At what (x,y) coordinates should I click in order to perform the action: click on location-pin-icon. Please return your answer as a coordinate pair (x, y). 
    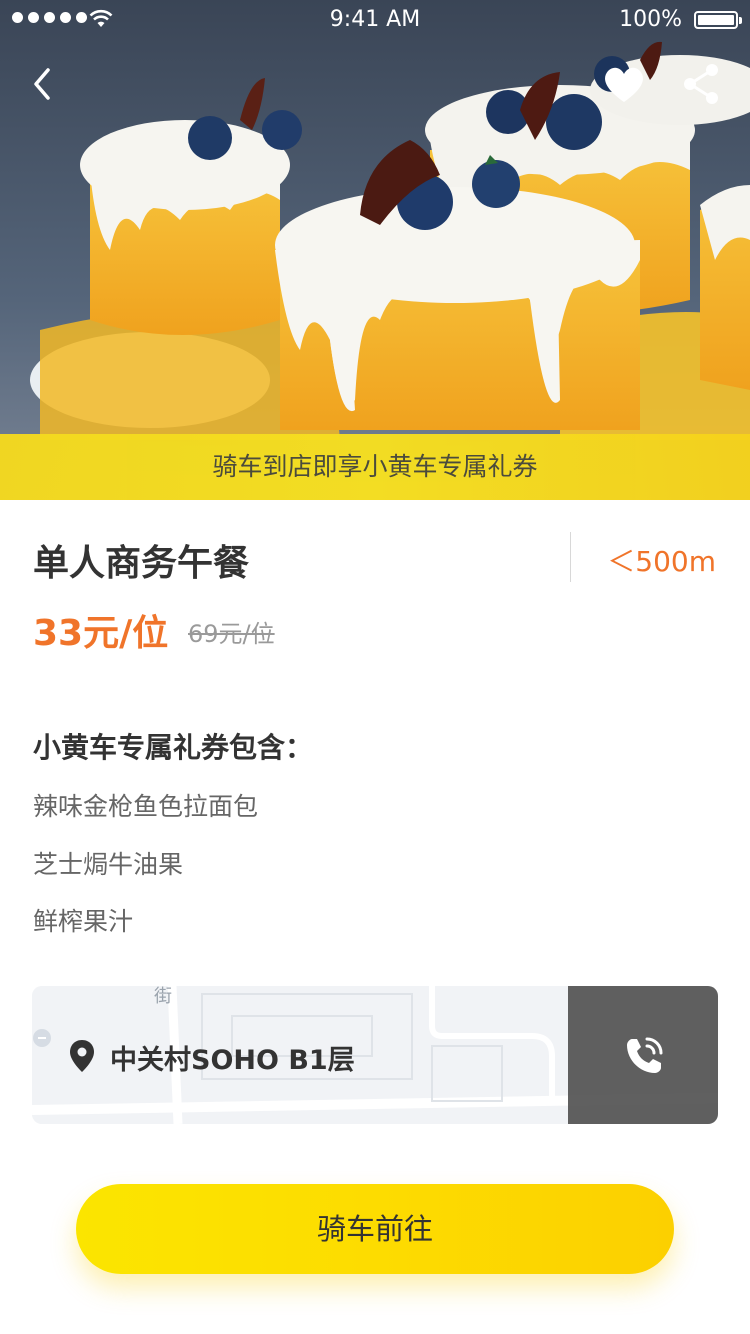
    Looking at the image, I should click on (82, 1056).